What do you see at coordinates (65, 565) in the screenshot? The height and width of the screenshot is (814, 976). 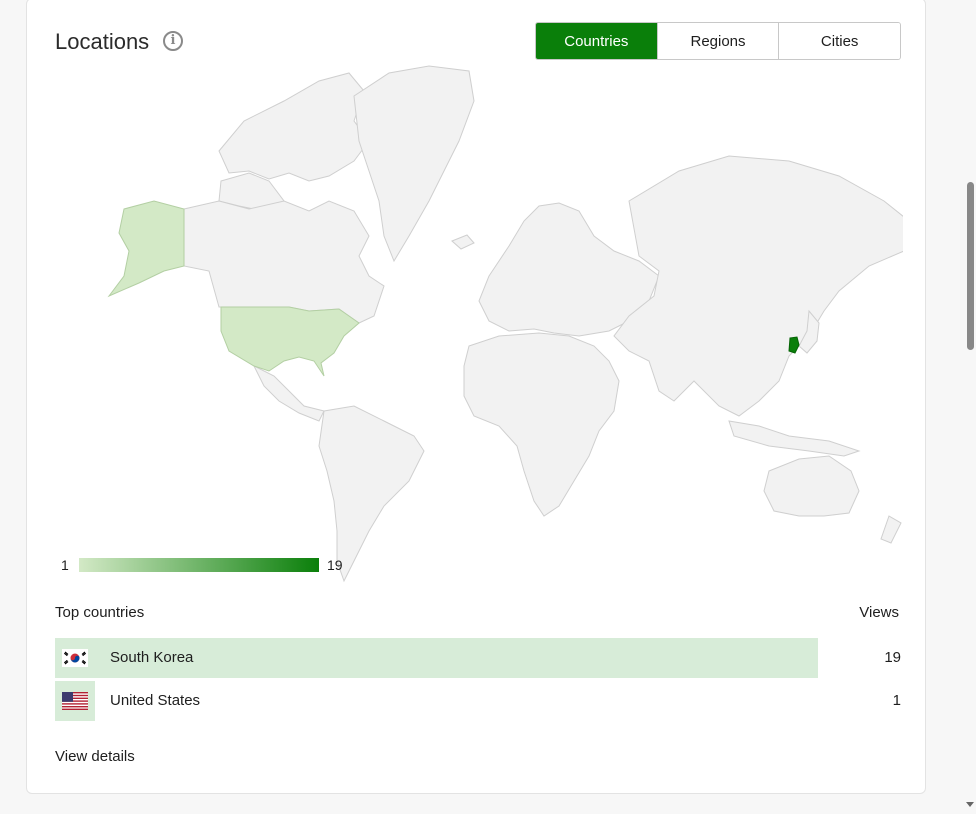 I see `legend-min-label: 1` at bounding box center [65, 565].